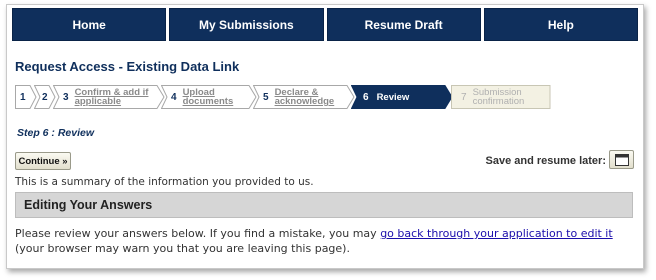 Image resolution: width=656 pixels, height=280 pixels. I want to click on step-7-label: Submission confirmation, so click(498, 97).